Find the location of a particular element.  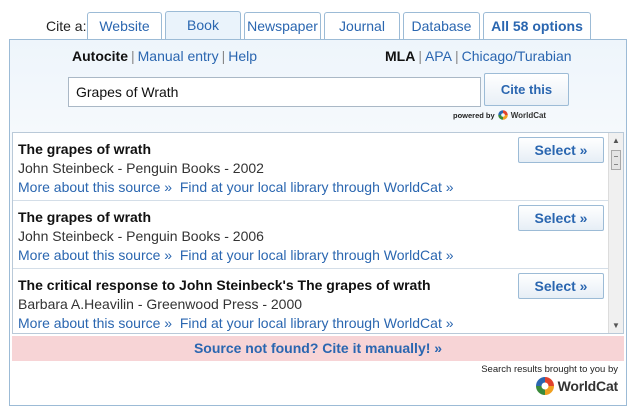

mode-manual-entry: Manual entry is located at coordinates (178, 56).